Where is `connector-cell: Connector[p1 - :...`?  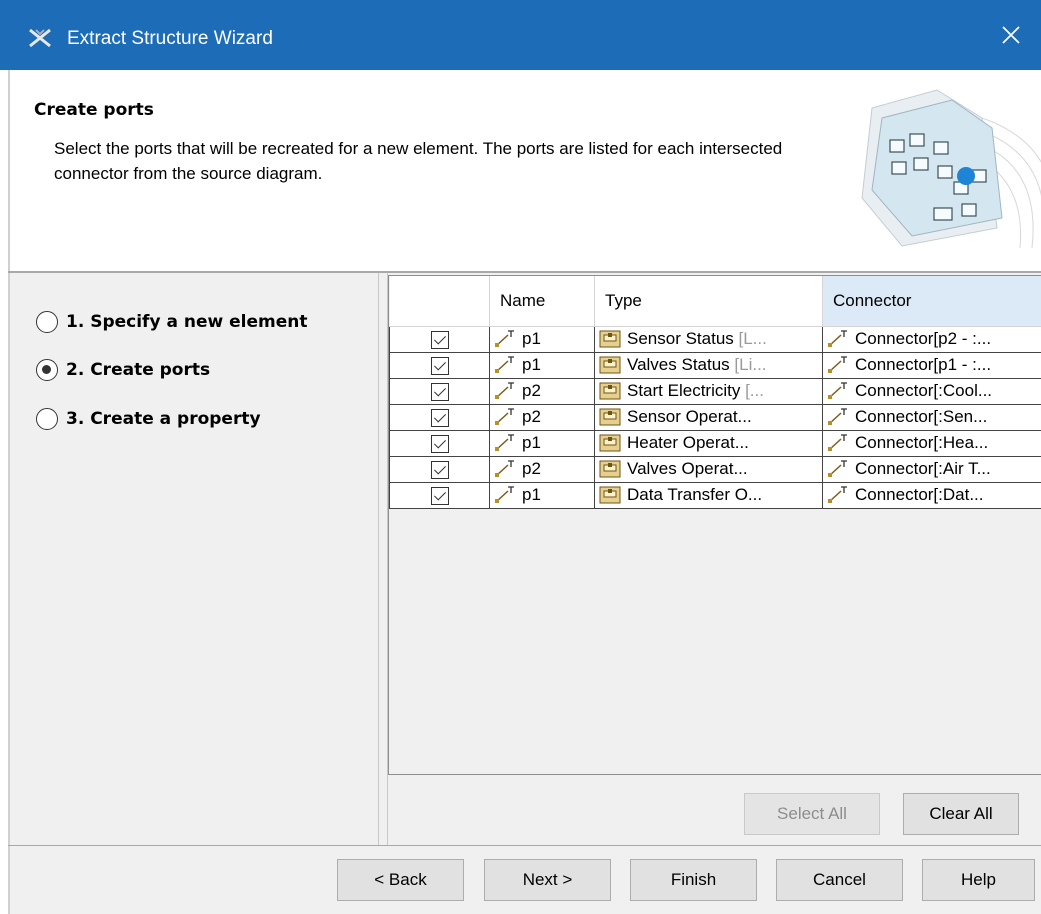 connector-cell: Connector[p1 - :... is located at coordinates (931, 365).